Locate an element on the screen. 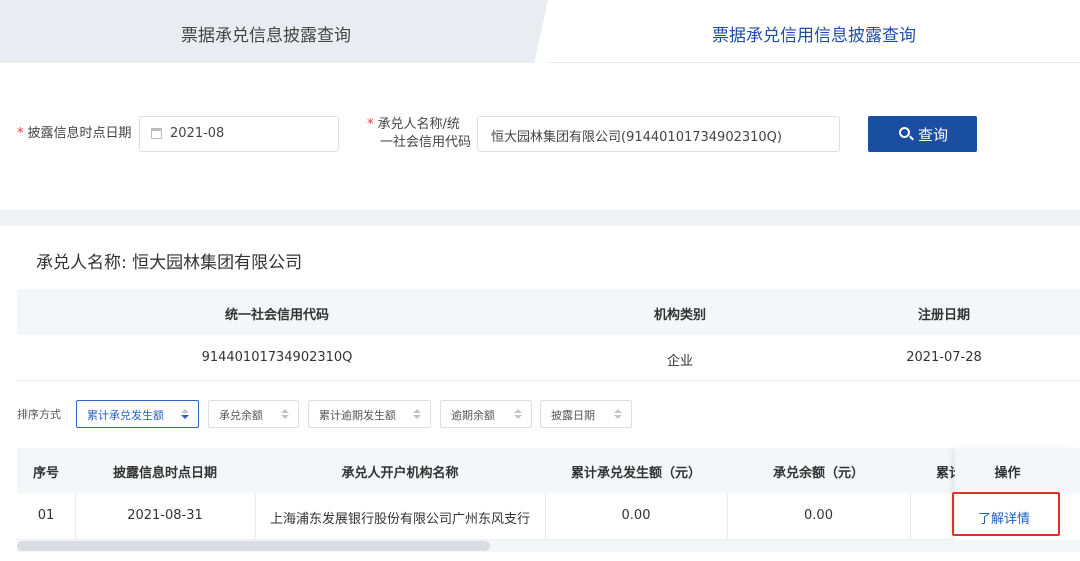 Image resolution: width=1080 pixels, height=561 pixels. tab-acceptance-credit-info: 票据承兑信用信息披露查询 is located at coordinates (814, 31).